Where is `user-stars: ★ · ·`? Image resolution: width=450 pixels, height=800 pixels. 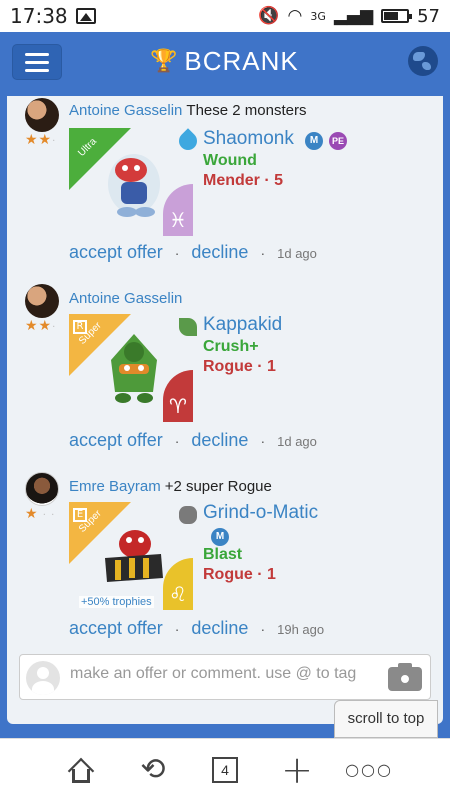 user-stars: ★ · · is located at coordinates (40, 514).